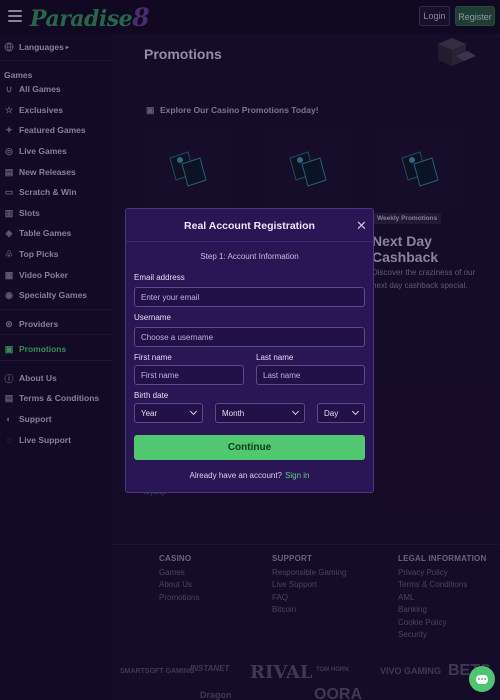 The width and height of the screenshot is (500, 700). What do you see at coordinates (260, 413) in the screenshot?
I see `month-select: Month` at bounding box center [260, 413].